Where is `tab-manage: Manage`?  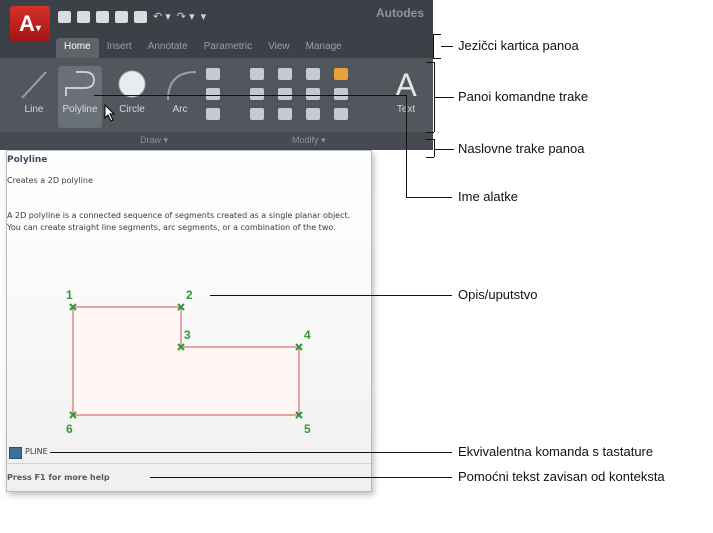 tab-manage: Manage is located at coordinates (324, 48).